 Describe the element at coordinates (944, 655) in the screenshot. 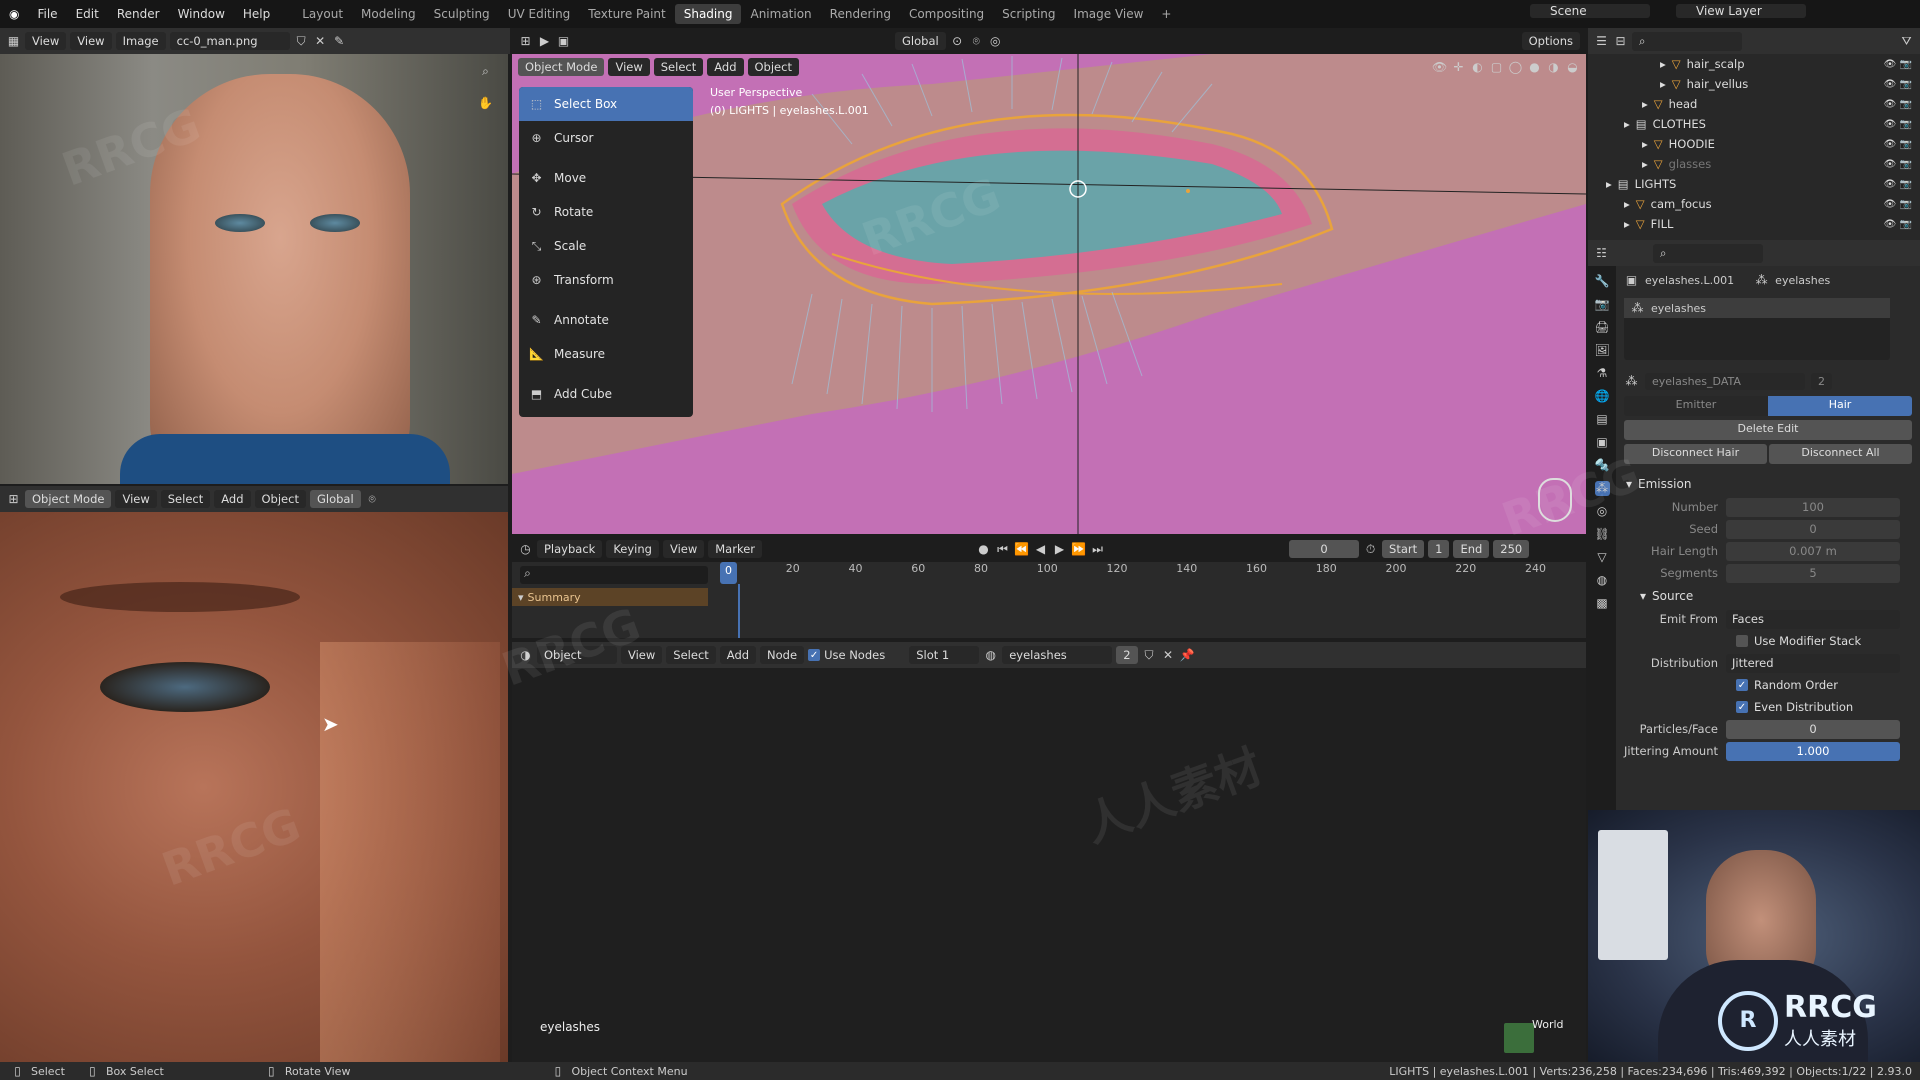

I see `slot-dropdown: Slot 1` at that location.